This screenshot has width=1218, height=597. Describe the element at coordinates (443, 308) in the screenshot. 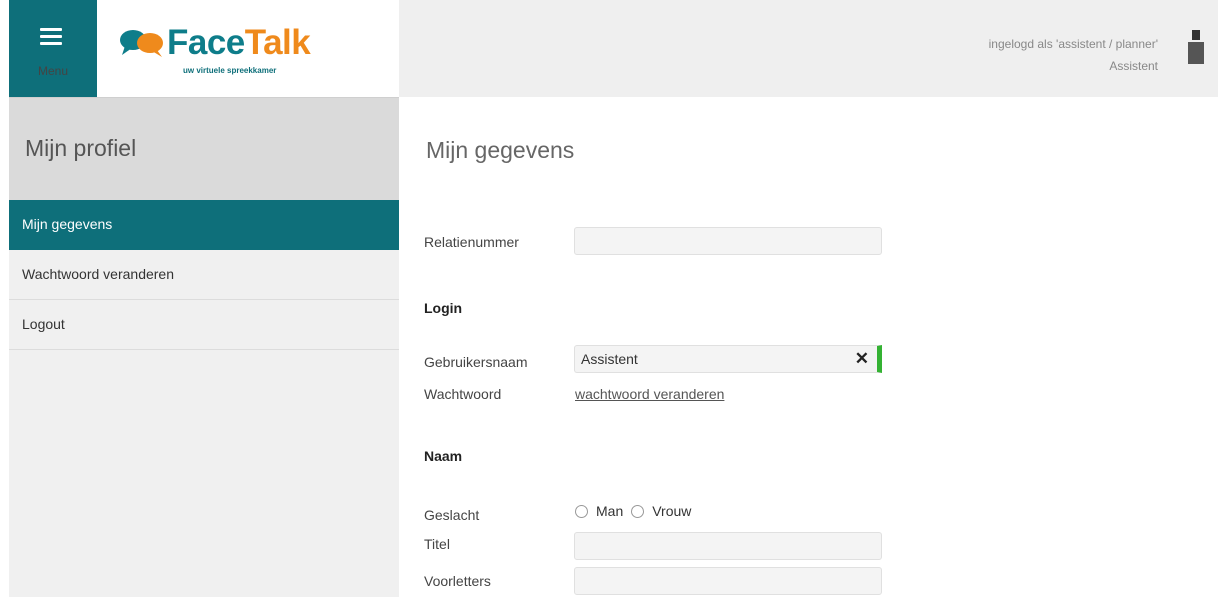

I see `login-section-heading: Login` at that location.